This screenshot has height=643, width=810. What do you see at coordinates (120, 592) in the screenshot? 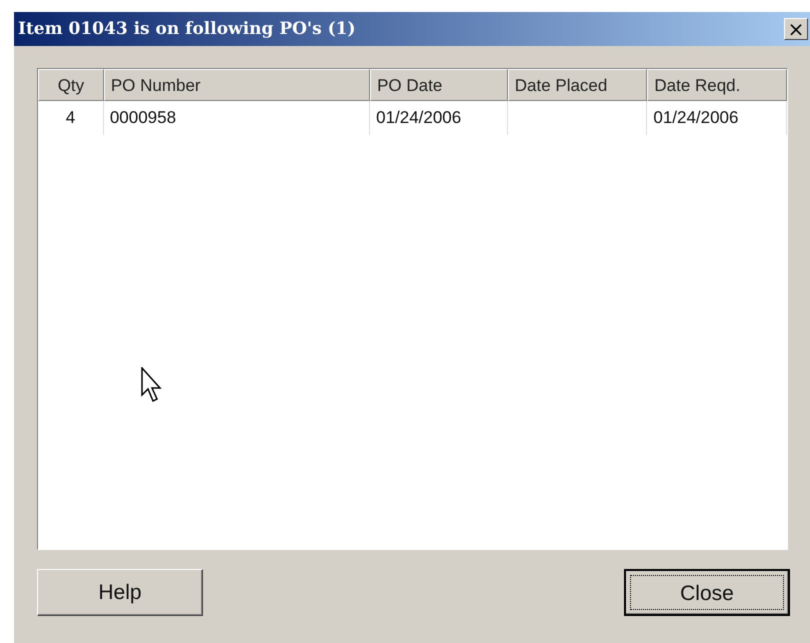
I see `help-button: Help` at bounding box center [120, 592].